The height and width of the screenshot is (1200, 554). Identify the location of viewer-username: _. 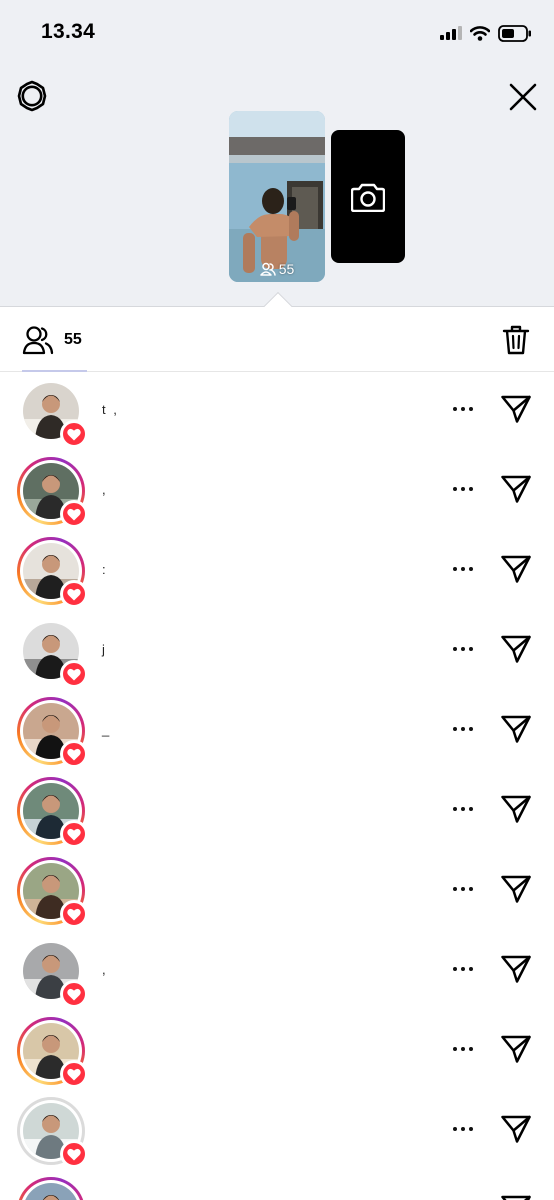
(106, 729).